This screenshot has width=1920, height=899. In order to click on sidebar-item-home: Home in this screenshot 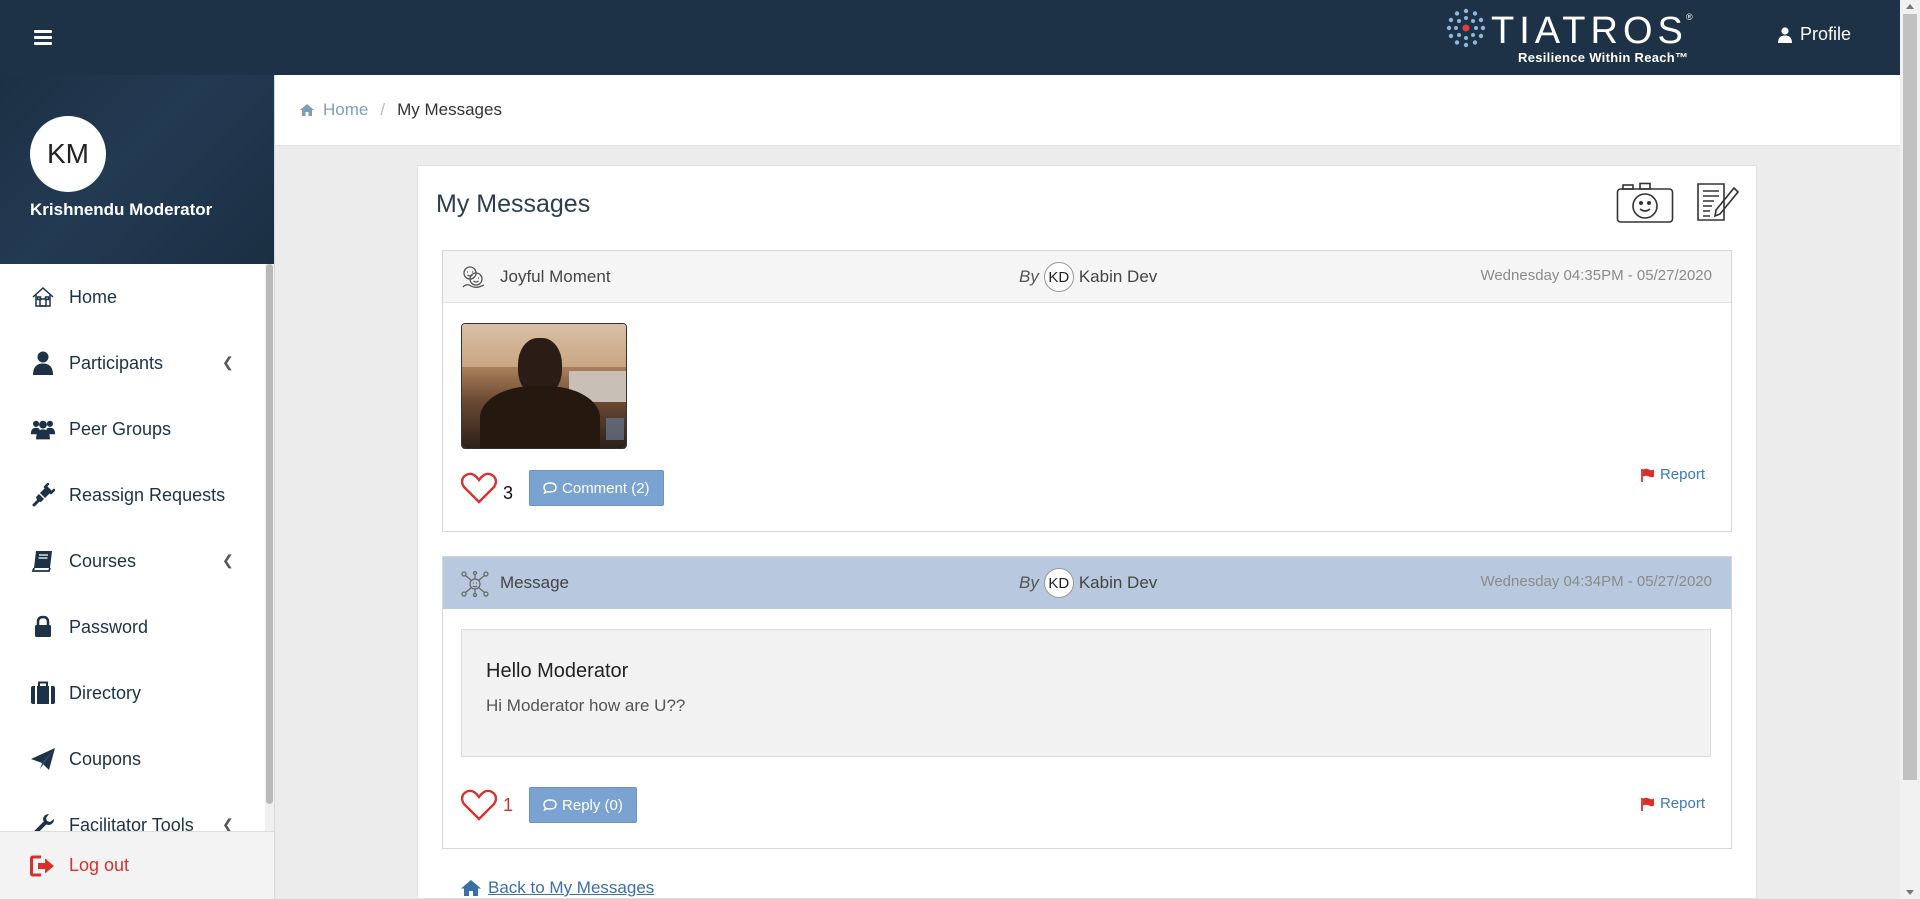, I will do `click(137, 297)`.